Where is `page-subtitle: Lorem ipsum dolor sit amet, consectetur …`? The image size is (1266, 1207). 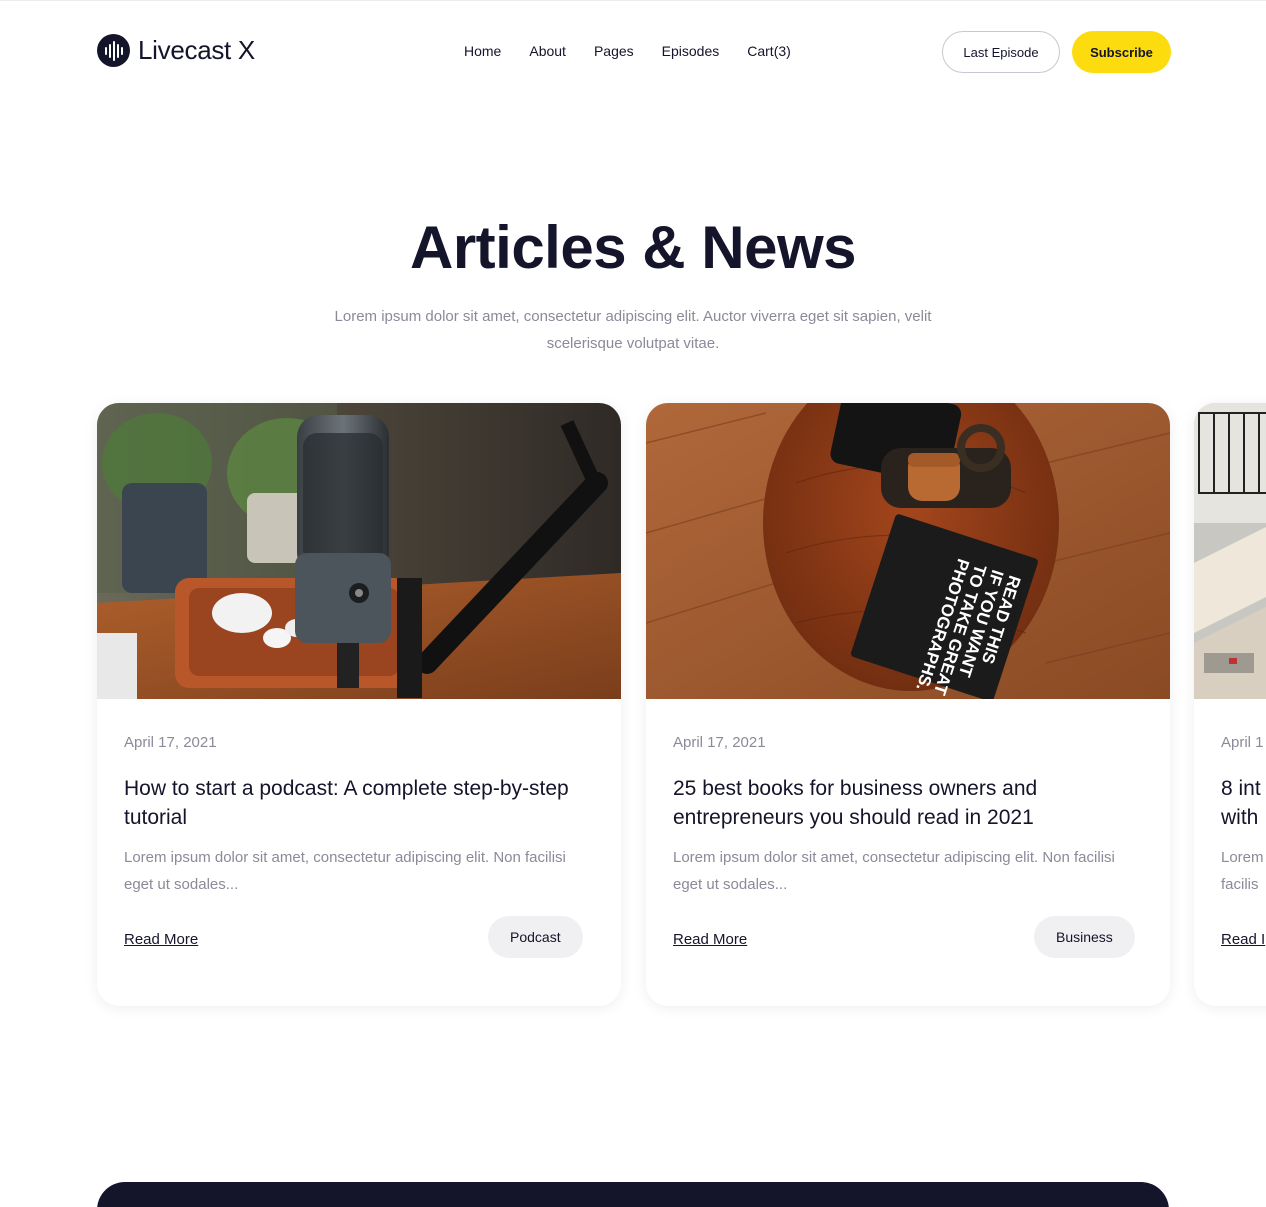
page-subtitle: Lorem ipsum dolor sit amet, consectetur … is located at coordinates (633, 330).